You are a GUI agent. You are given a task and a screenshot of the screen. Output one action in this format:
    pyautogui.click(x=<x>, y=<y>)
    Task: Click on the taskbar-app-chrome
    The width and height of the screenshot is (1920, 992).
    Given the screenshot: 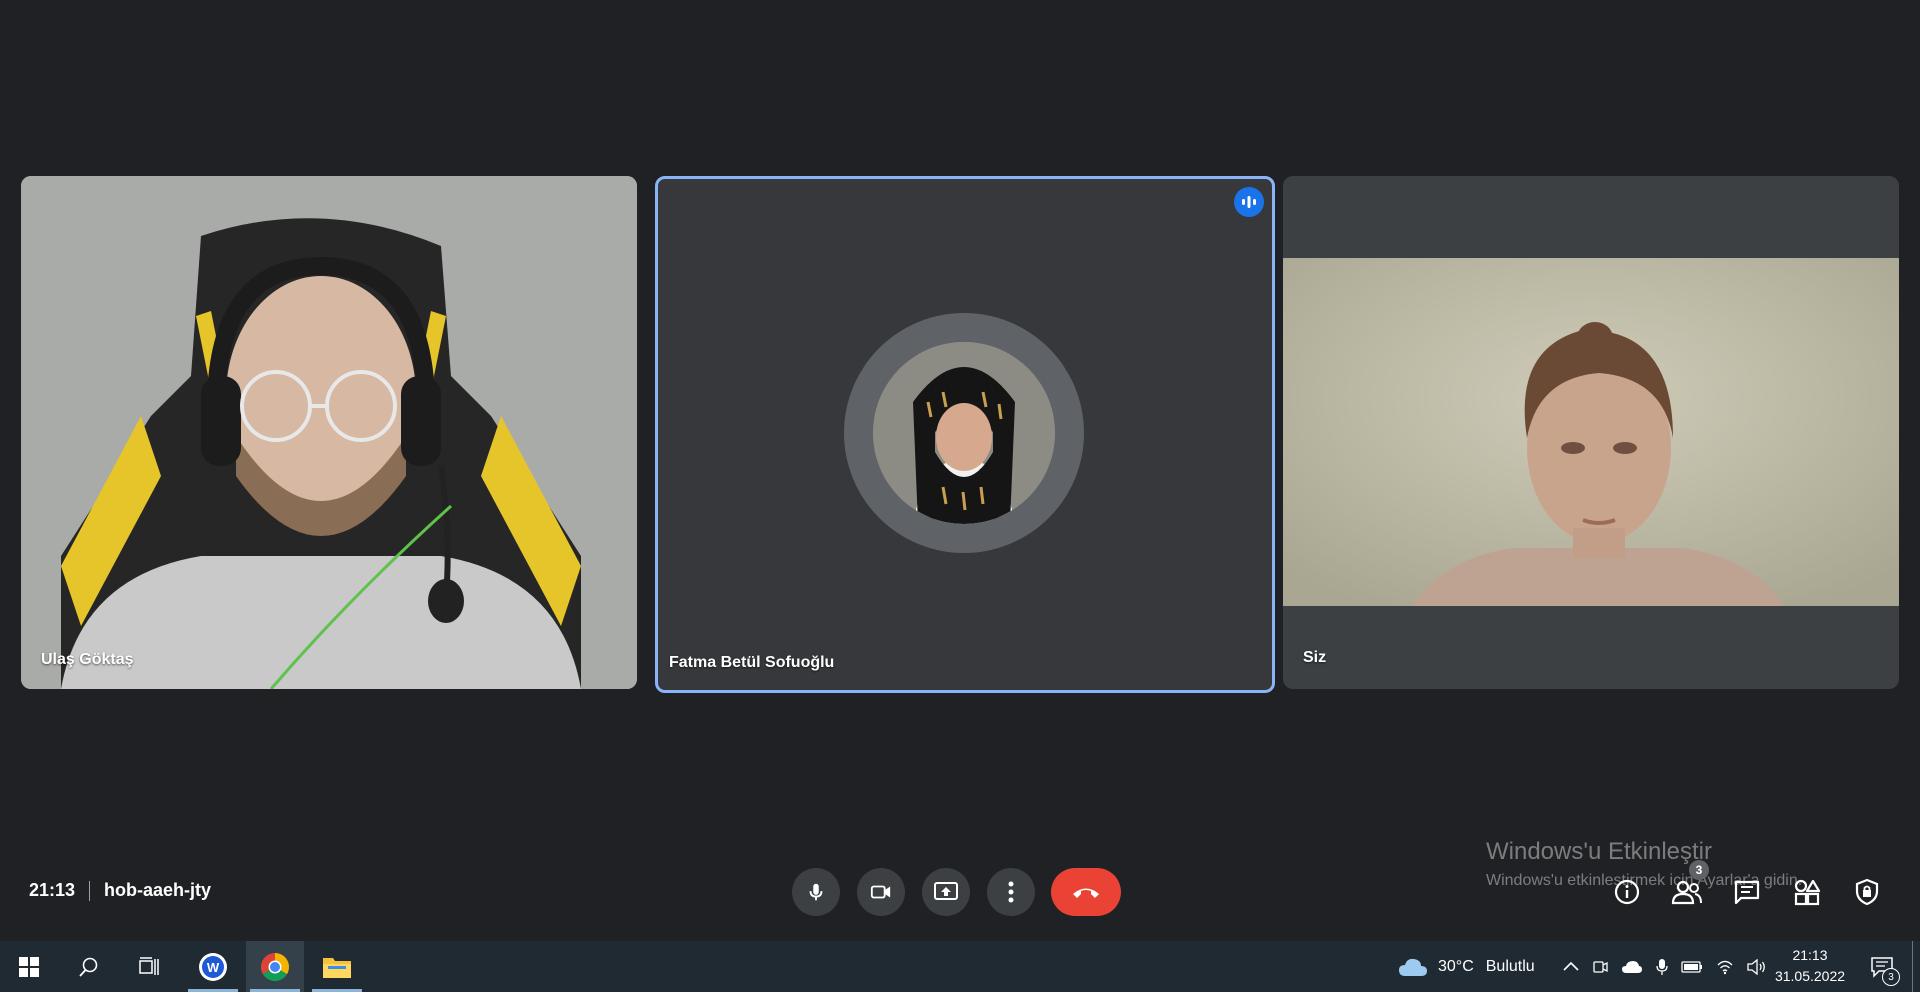 What is the action you would take?
    pyautogui.click(x=275, y=966)
    